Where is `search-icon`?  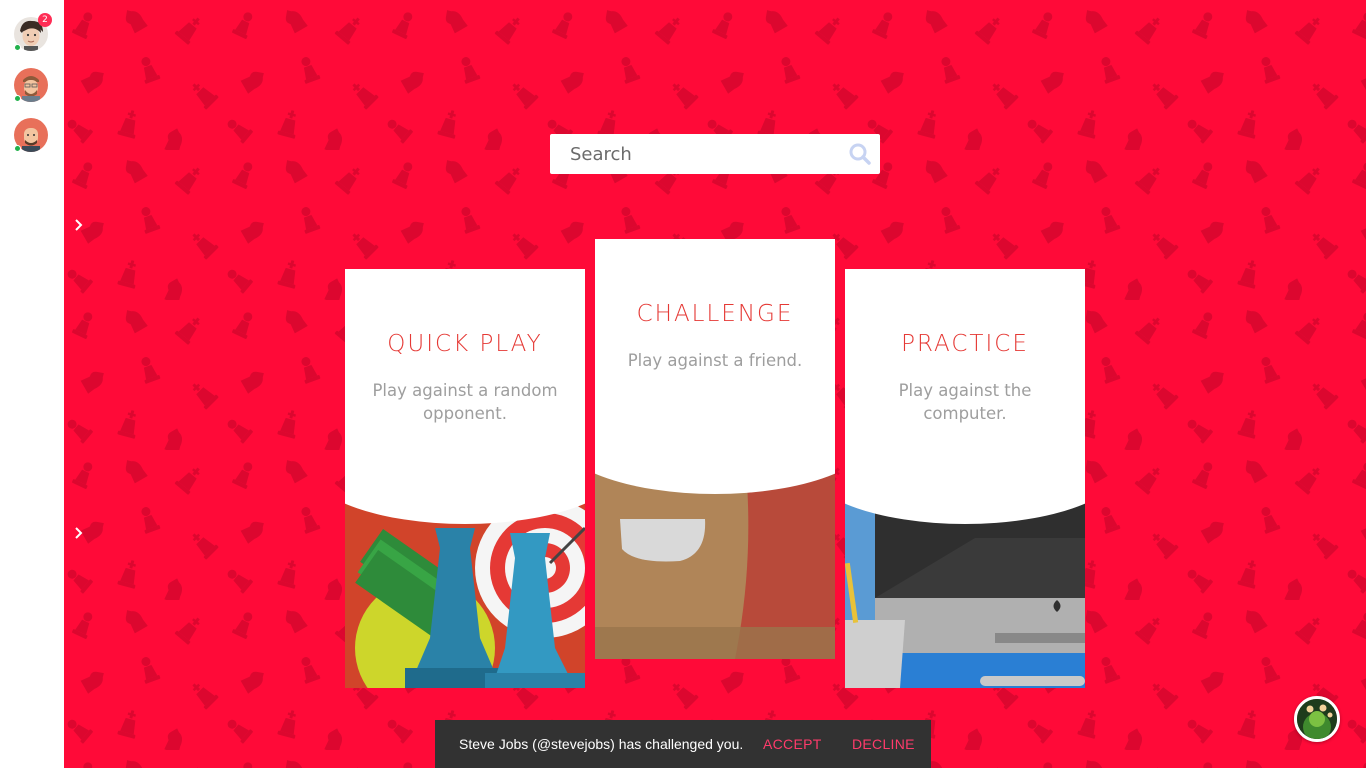 search-icon is located at coordinates (860, 154).